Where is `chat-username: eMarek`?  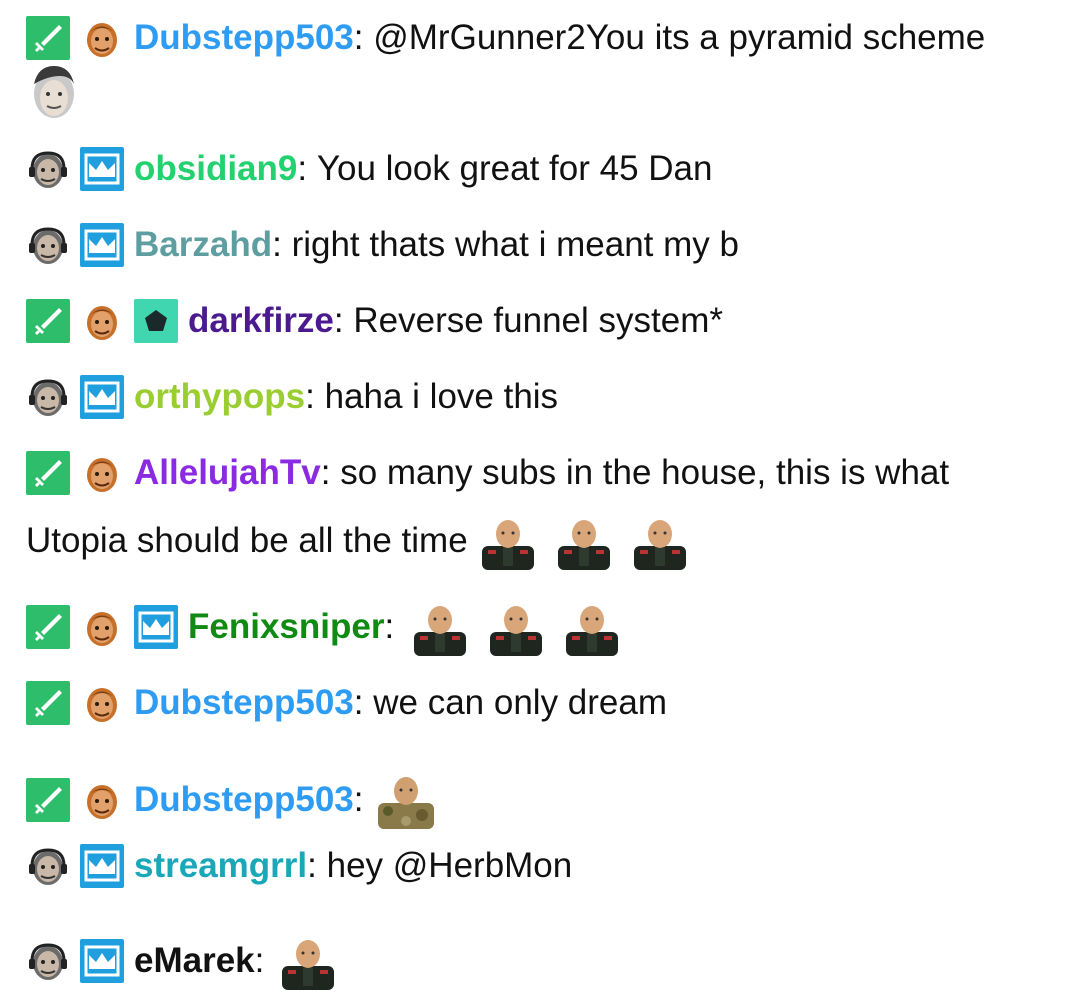 chat-username: eMarek is located at coordinates (194, 961).